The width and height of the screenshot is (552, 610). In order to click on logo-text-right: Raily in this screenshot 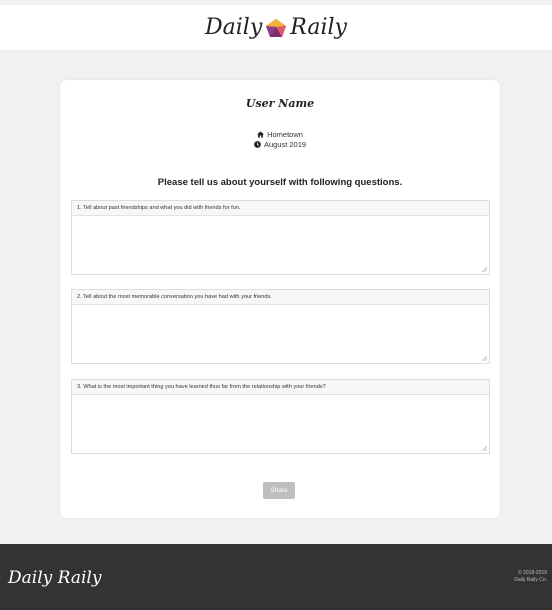, I will do `click(318, 27)`.